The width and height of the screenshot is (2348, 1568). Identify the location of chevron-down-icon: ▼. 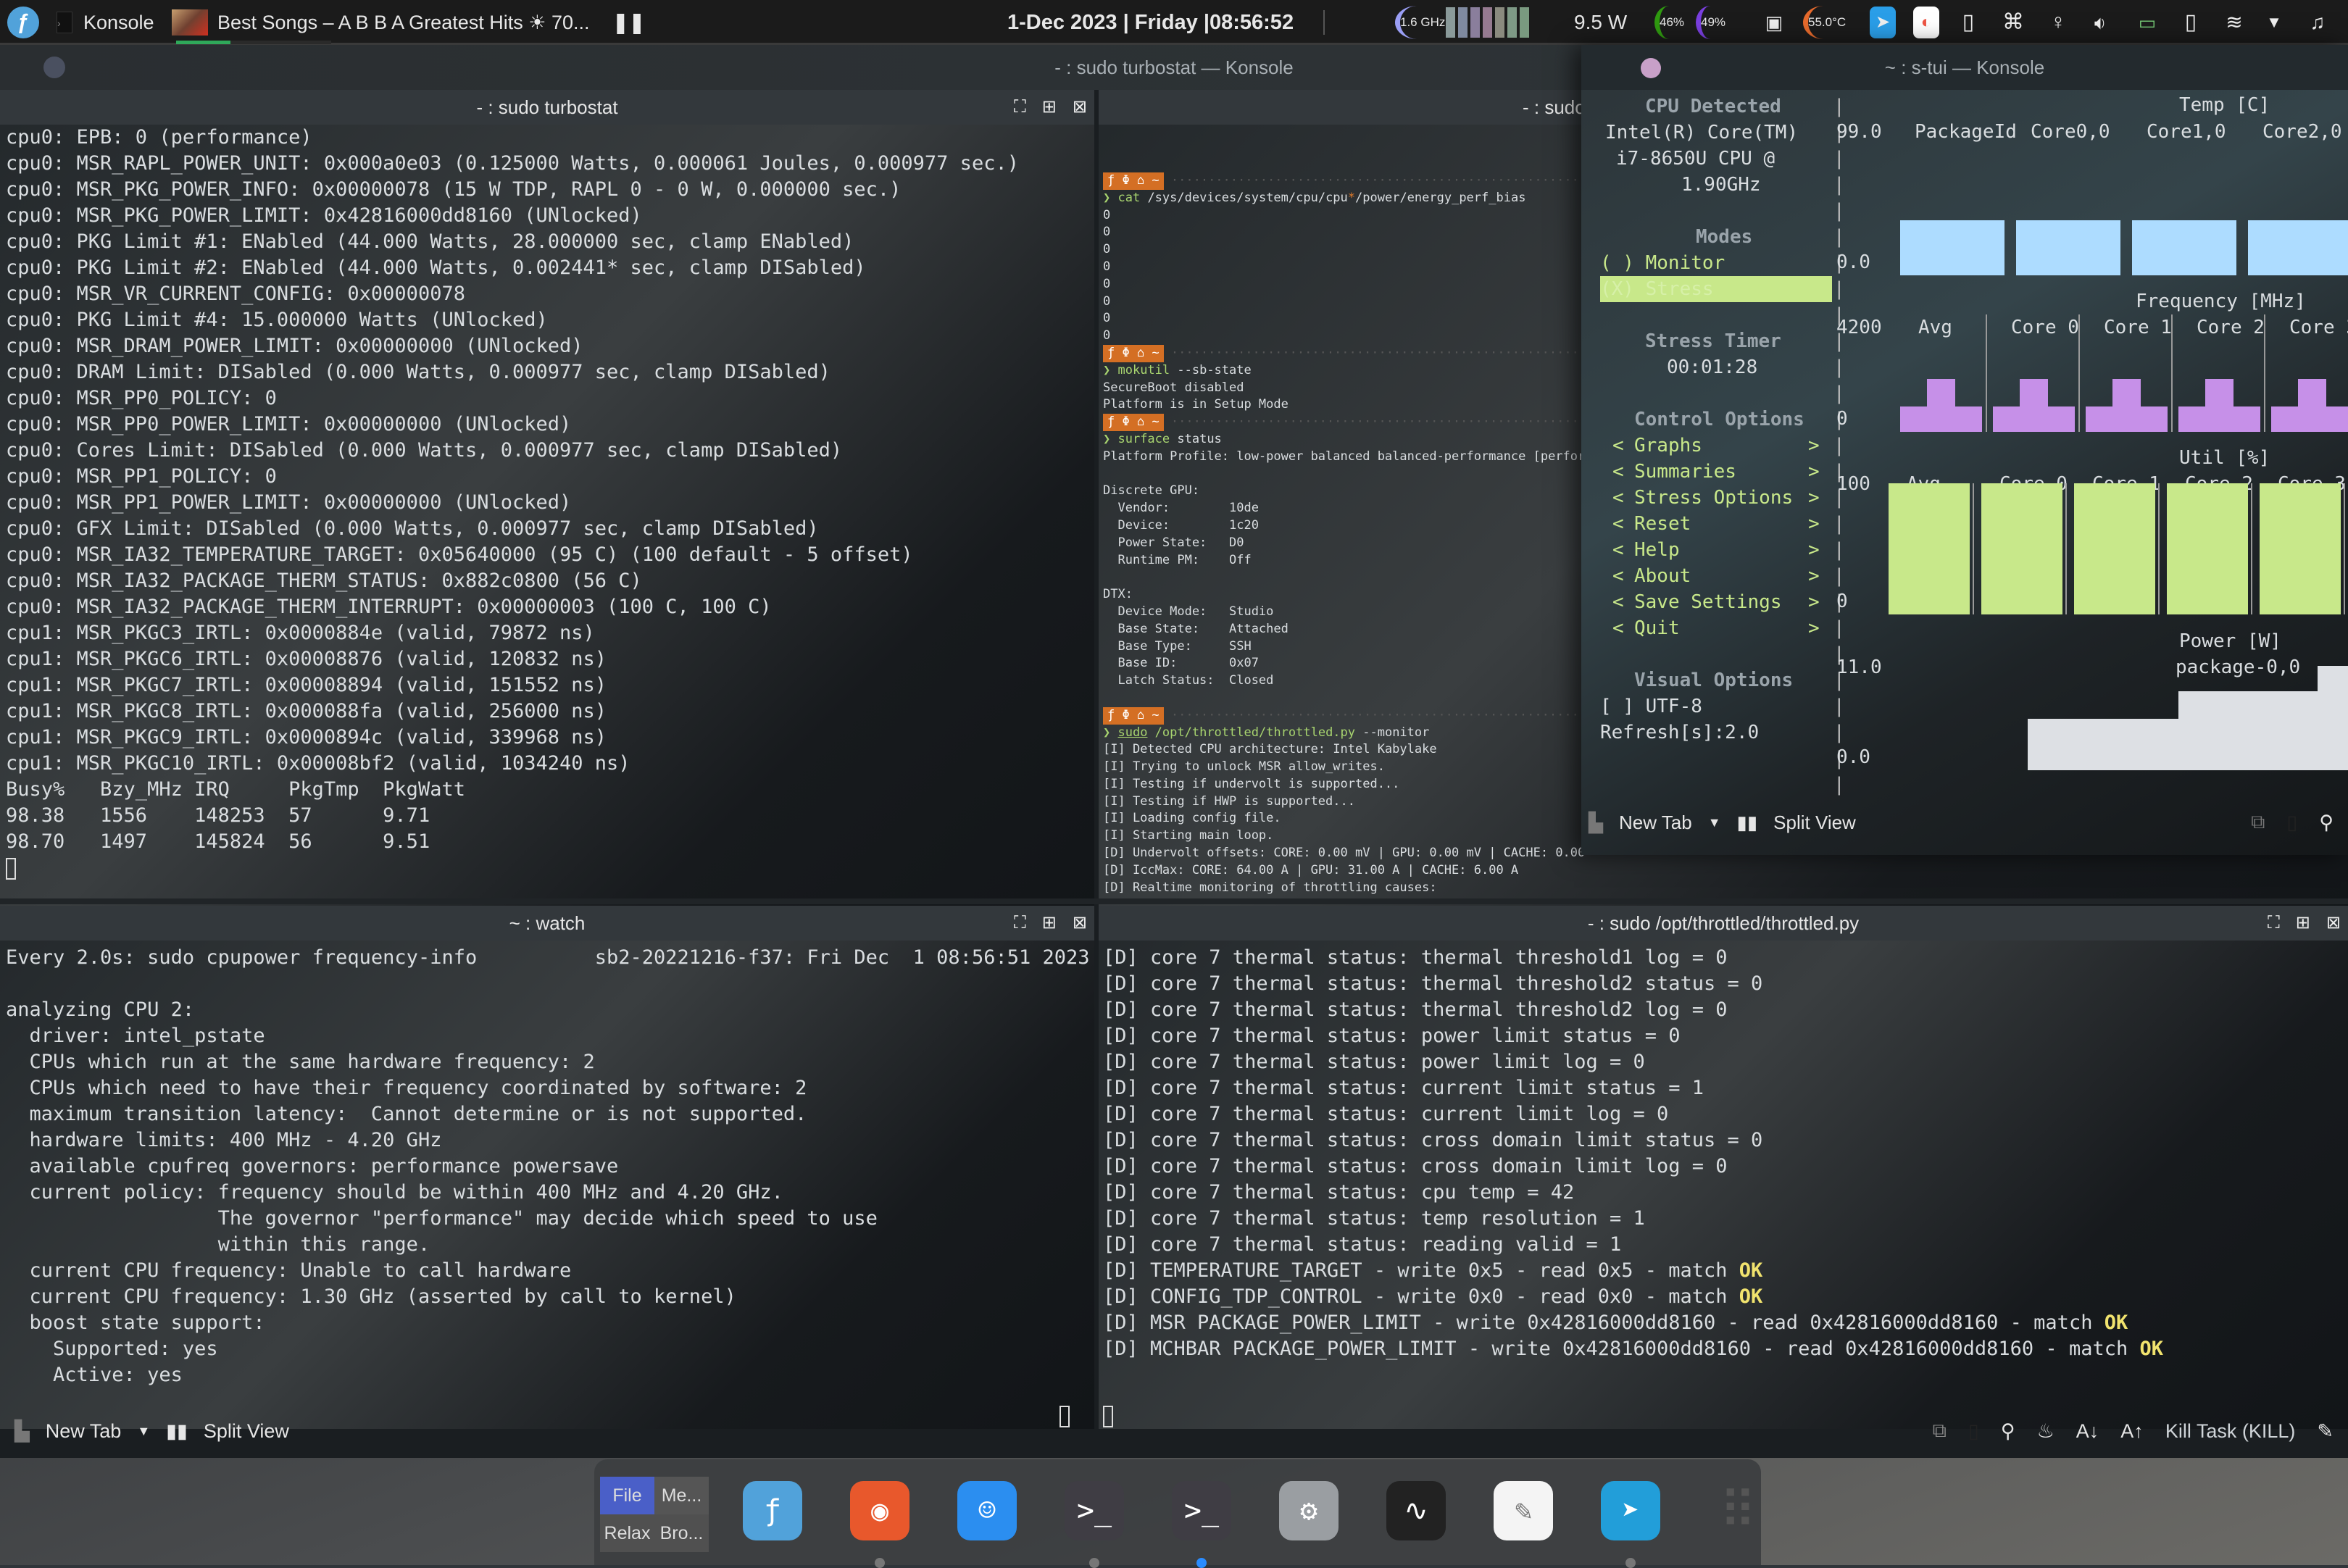
(2274, 22).